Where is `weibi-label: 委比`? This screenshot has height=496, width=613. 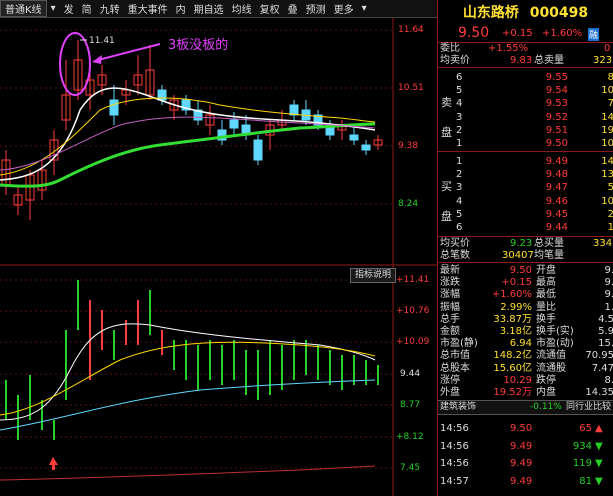
weibi-label: 委比 is located at coordinates (450, 48).